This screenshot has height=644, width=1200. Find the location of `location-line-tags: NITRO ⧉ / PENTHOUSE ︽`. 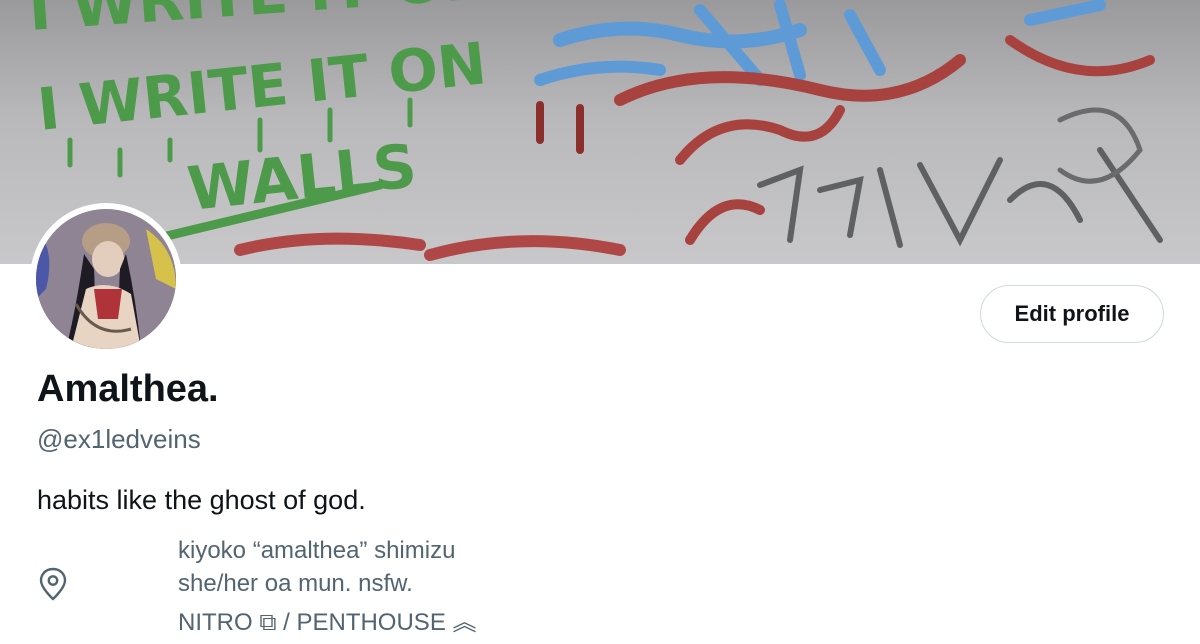

location-line-tags: NITRO ⧉ / PENTHOUSE ︽ is located at coordinates (327, 622).